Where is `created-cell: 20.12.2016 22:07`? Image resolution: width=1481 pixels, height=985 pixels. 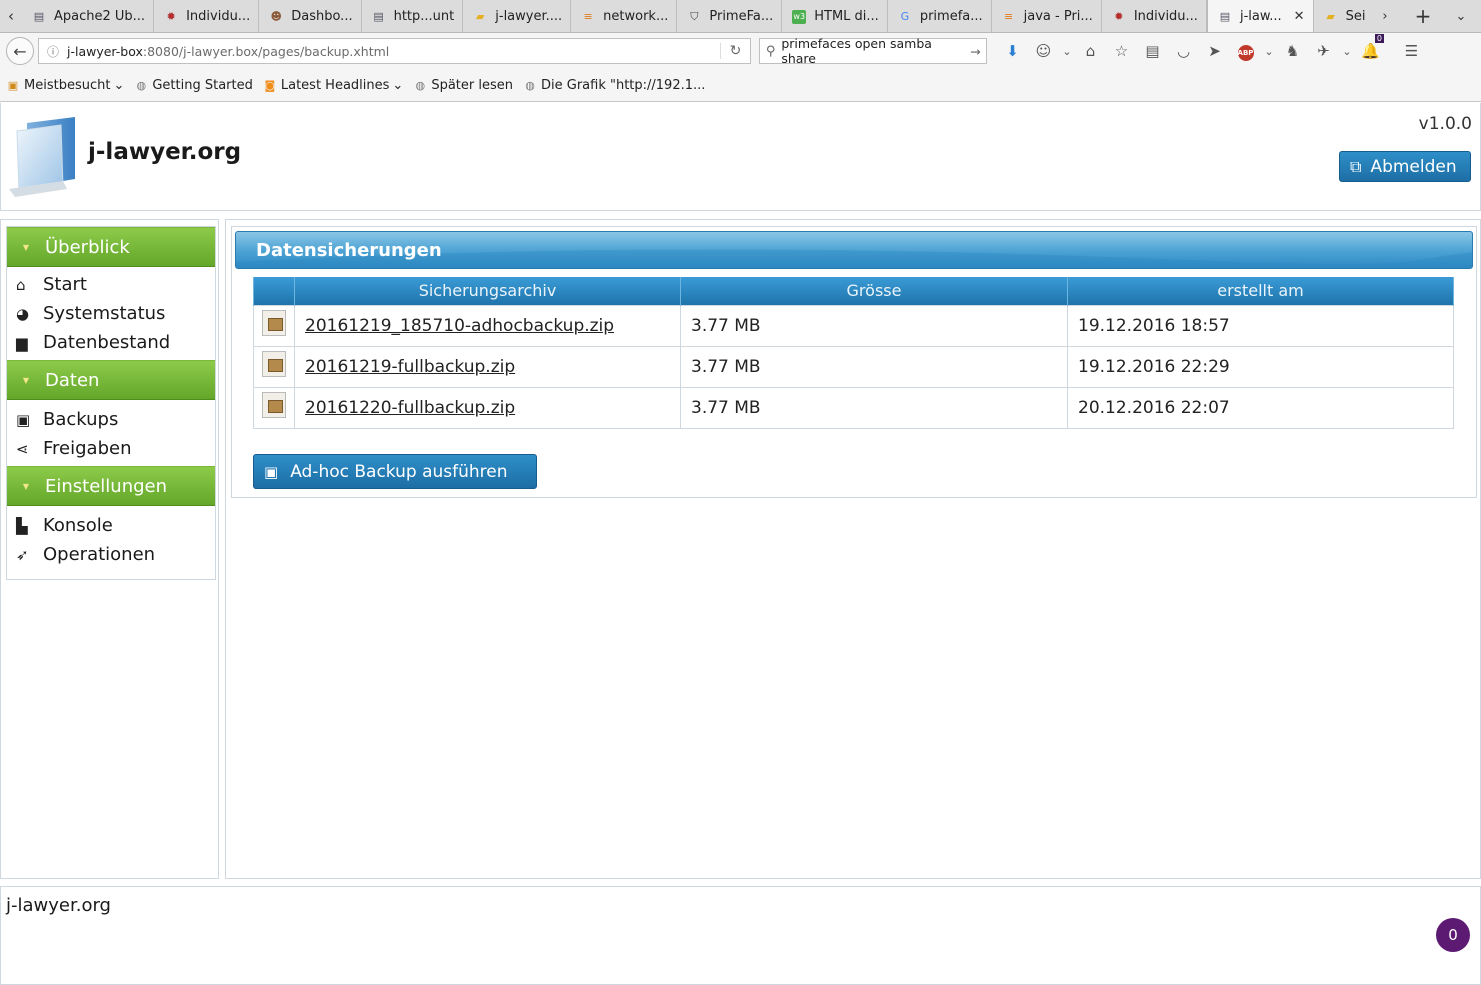
created-cell: 20.12.2016 22:07 is located at coordinates (1260, 407).